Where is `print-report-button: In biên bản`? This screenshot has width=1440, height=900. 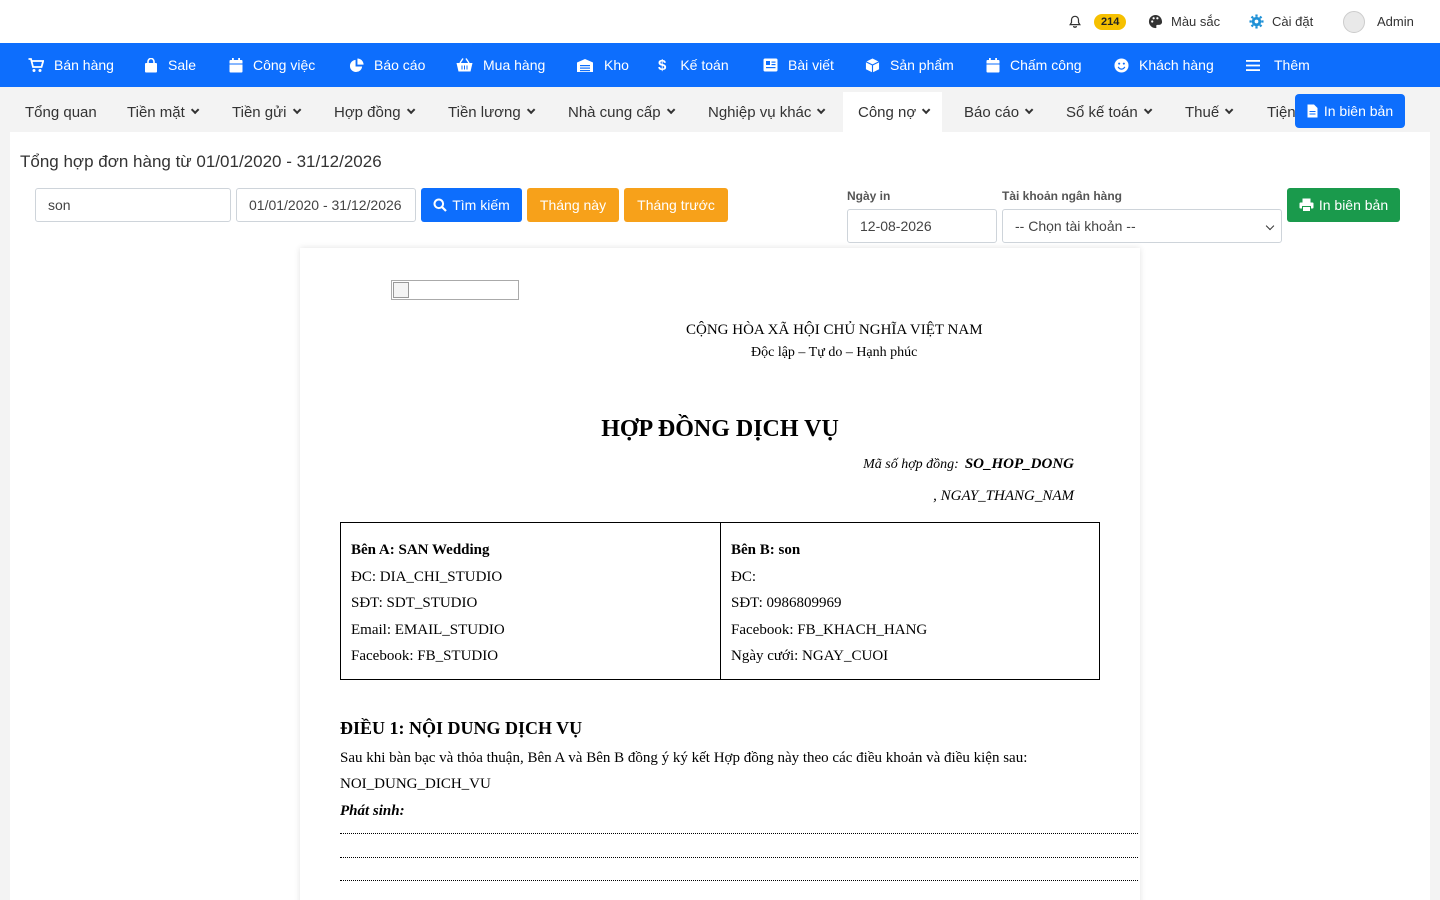
print-report-button: In biên bản is located at coordinates (1343, 205).